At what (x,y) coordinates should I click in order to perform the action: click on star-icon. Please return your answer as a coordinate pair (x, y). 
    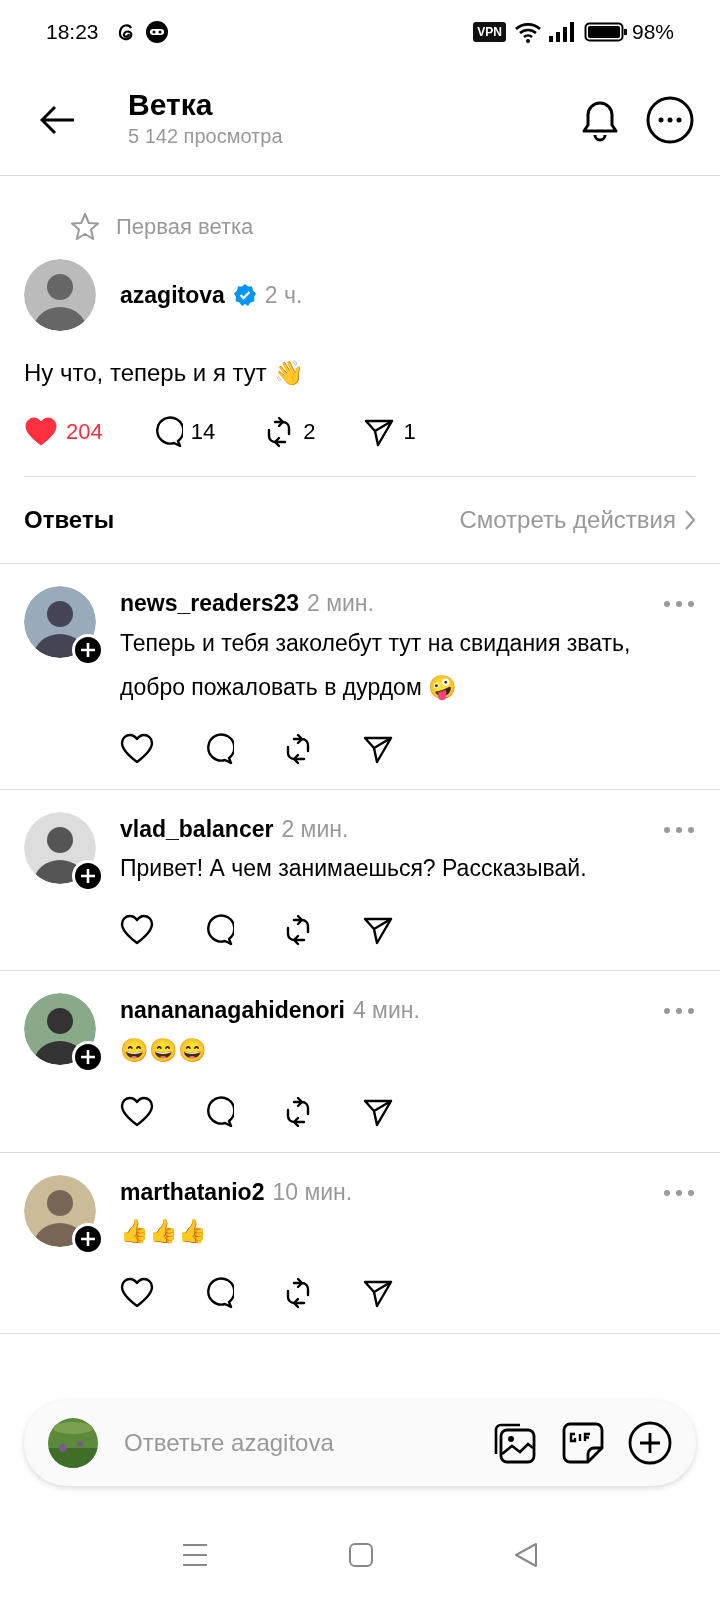
    Looking at the image, I should click on (85, 226).